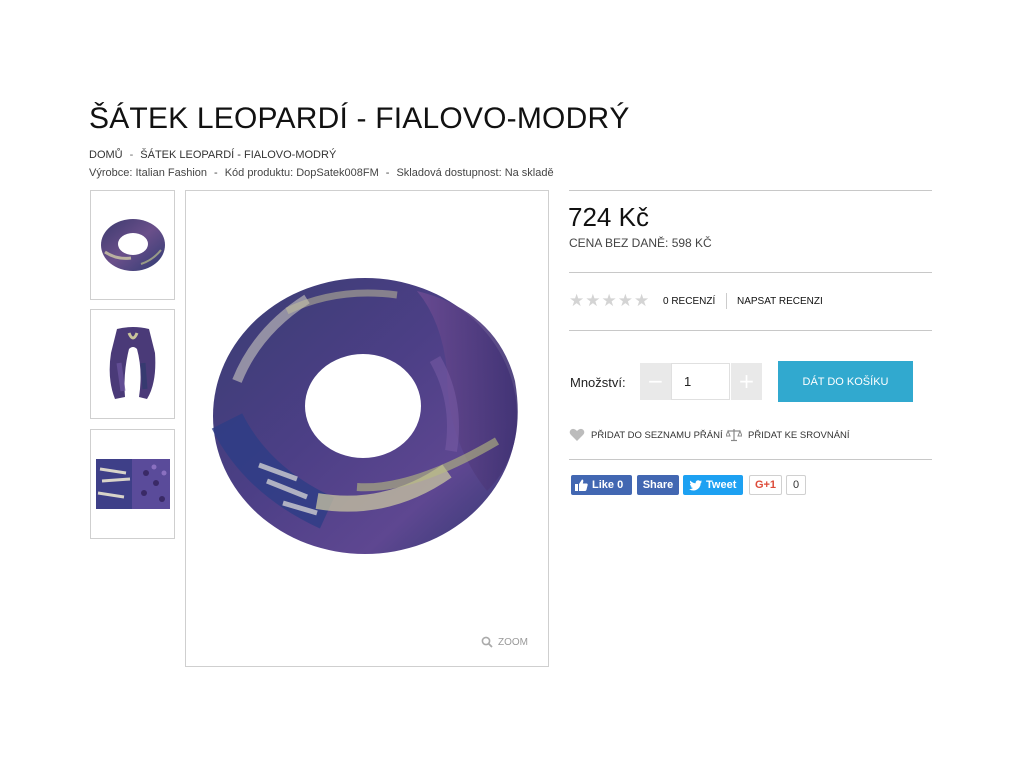 The height and width of the screenshot is (768, 1024). I want to click on compare-label: PŘIDAT KE SROVNÁNÍ, so click(799, 435).